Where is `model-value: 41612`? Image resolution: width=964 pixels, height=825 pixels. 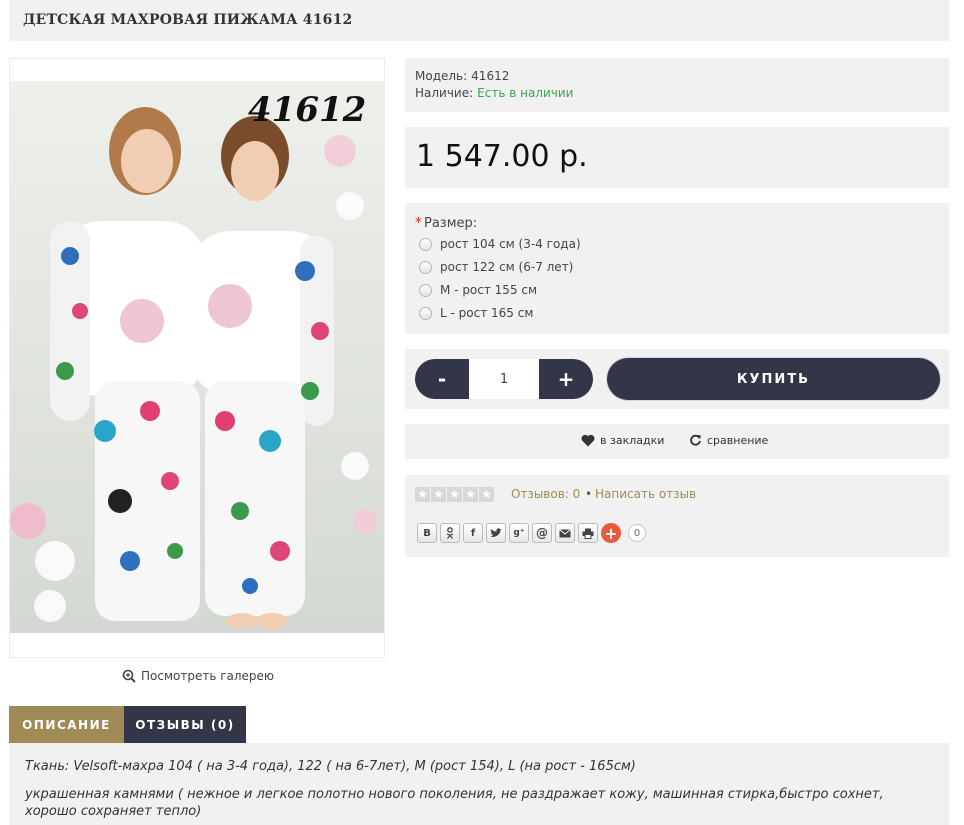
model-value: 41612 is located at coordinates (490, 76).